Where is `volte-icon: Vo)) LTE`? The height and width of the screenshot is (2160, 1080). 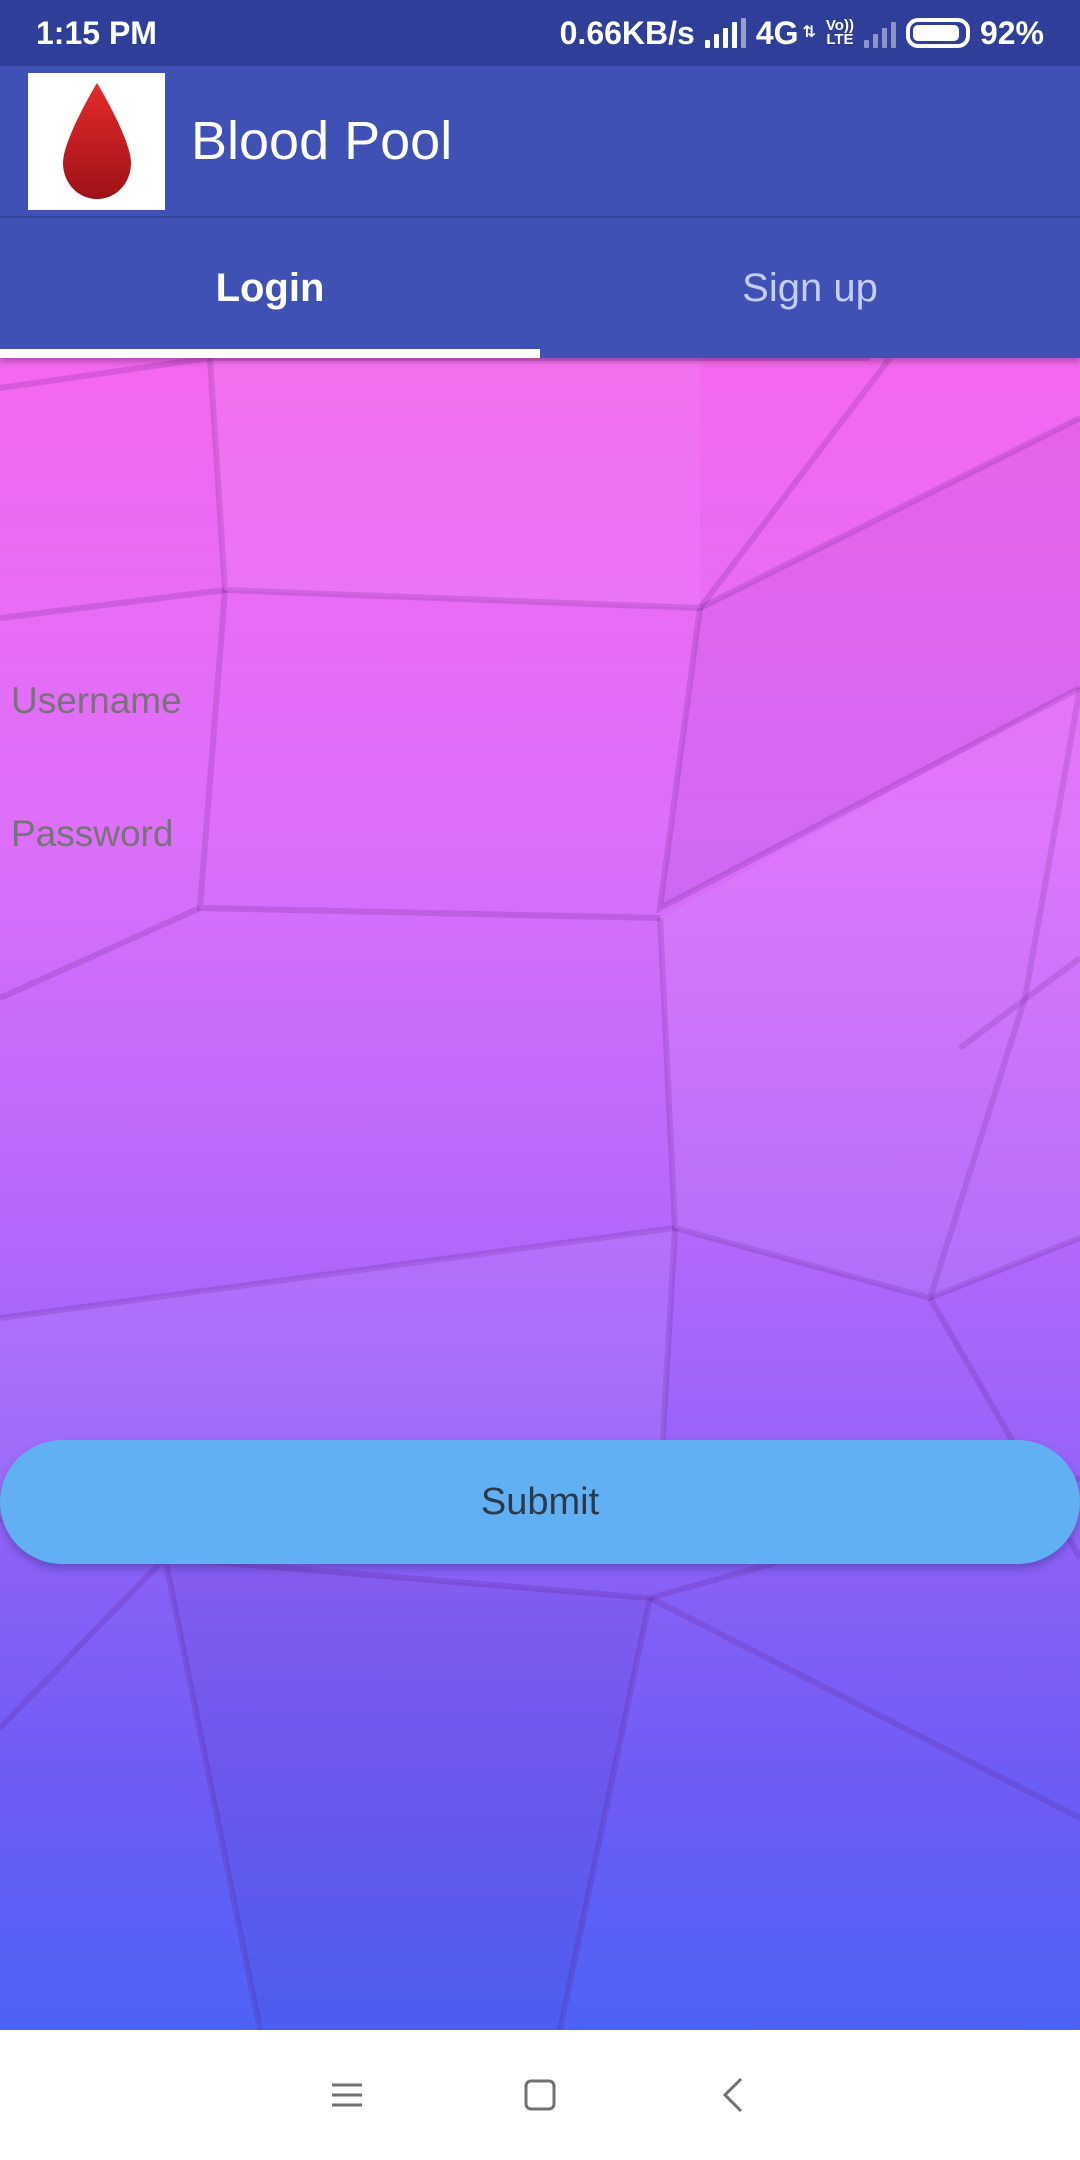 volte-icon: Vo)) LTE is located at coordinates (840, 33).